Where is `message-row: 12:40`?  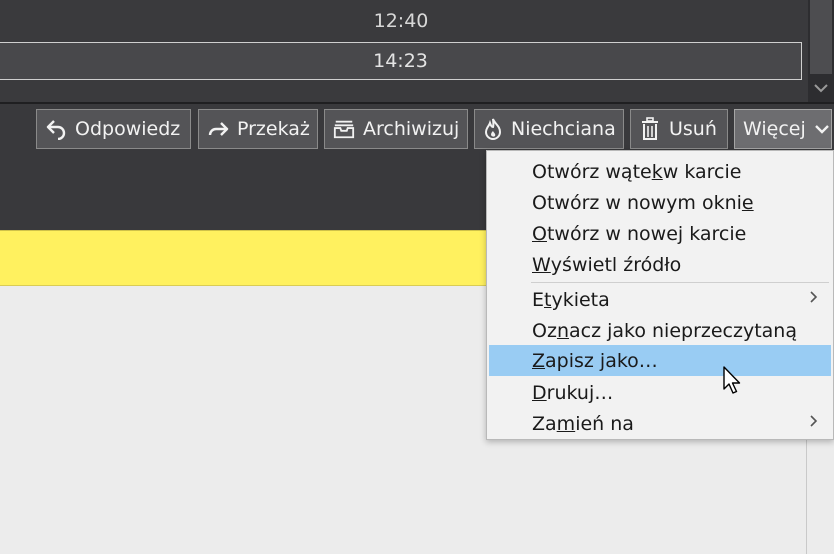
message-row: 12:40 is located at coordinates (401, 21).